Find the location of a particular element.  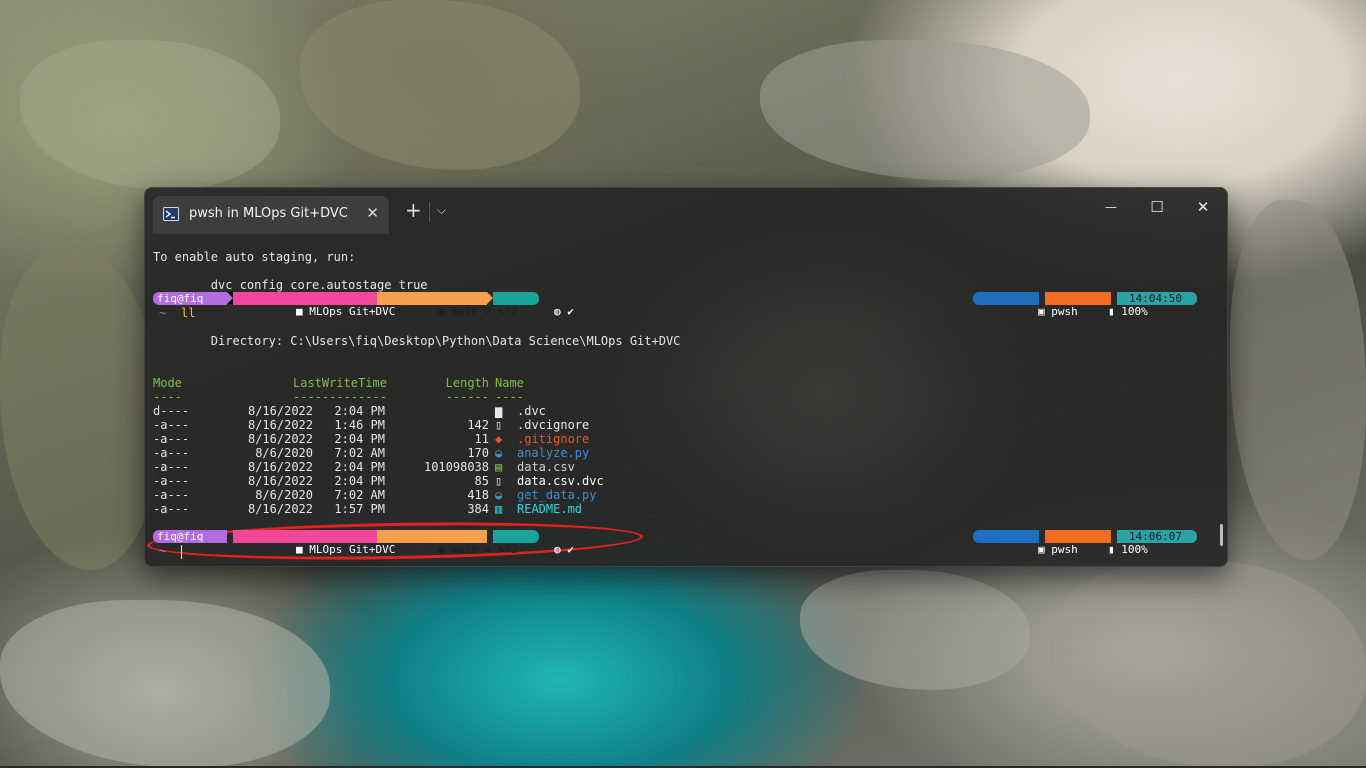

file-length: 142 is located at coordinates (478, 425).